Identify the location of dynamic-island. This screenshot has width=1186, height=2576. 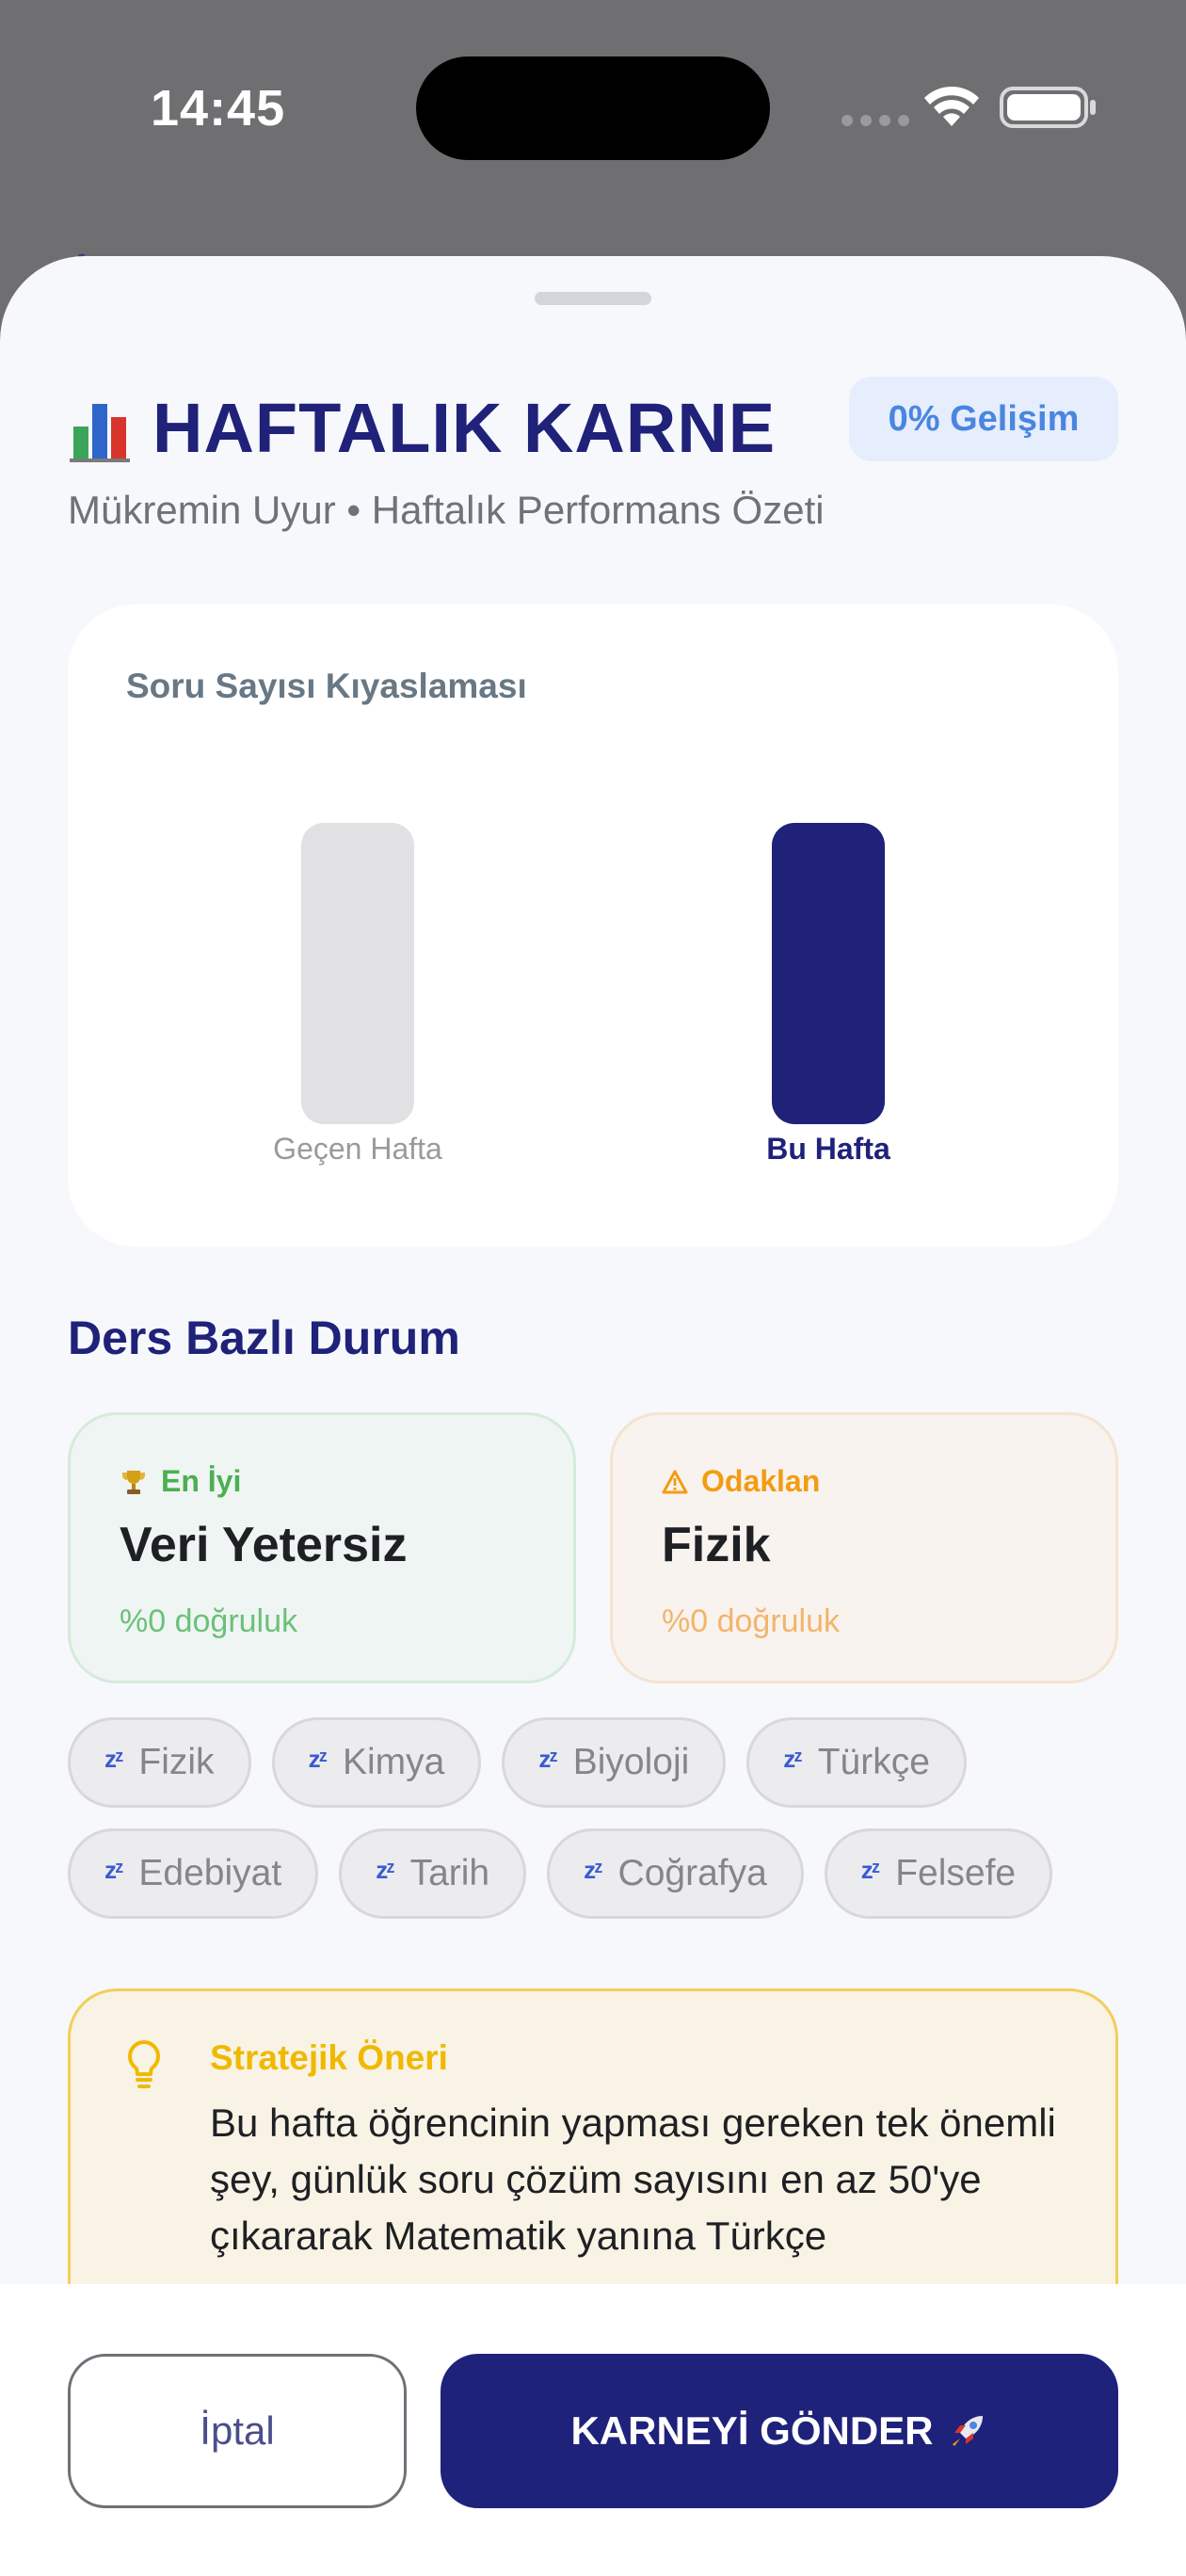
(593, 108).